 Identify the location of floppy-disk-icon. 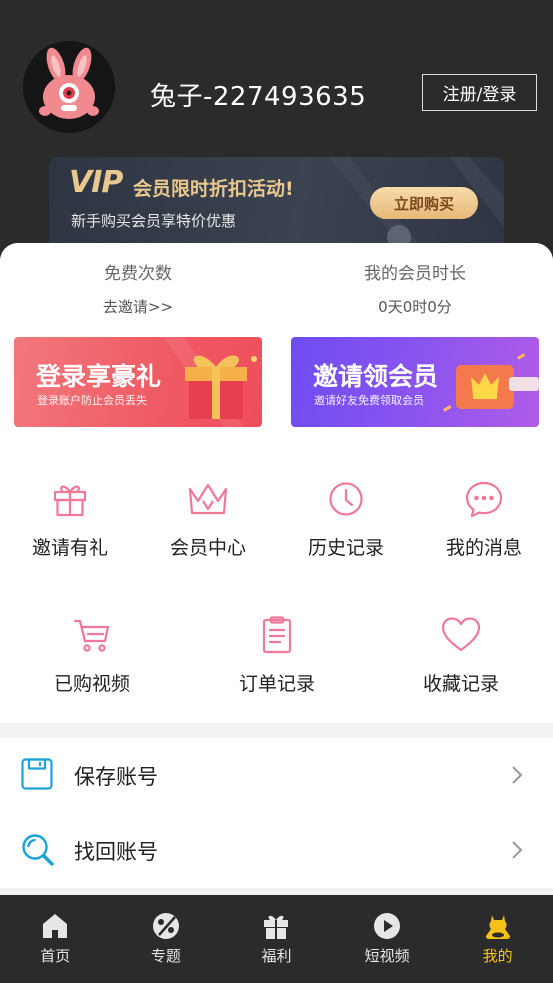
(37, 774).